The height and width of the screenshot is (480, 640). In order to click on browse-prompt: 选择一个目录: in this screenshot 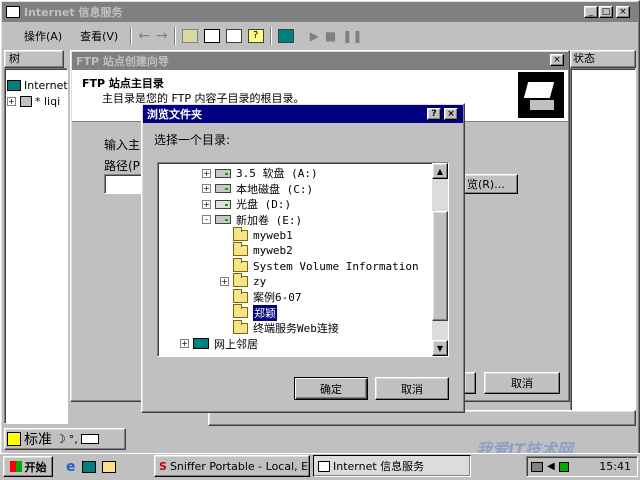, I will do `click(192, 140)`.